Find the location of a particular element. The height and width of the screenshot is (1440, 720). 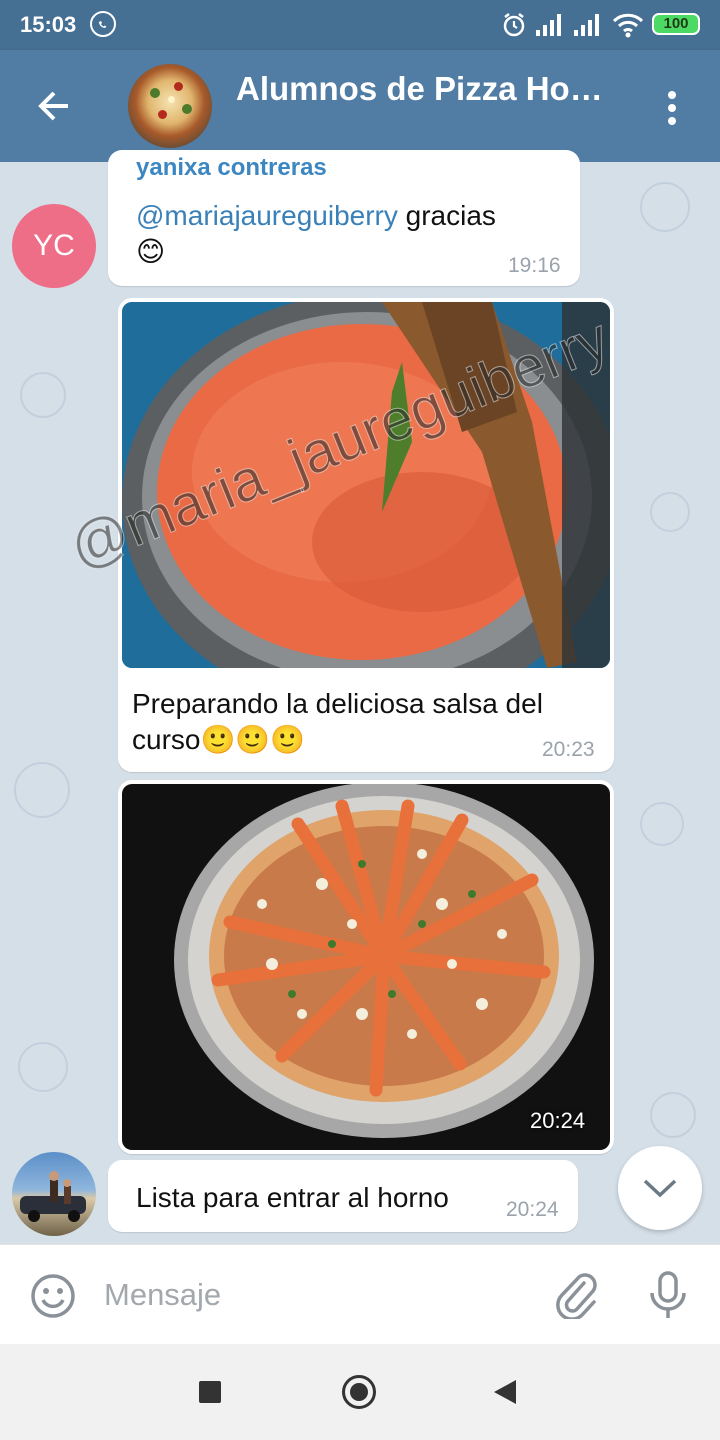

microphone-icon is located at coordinates (668, 1296).